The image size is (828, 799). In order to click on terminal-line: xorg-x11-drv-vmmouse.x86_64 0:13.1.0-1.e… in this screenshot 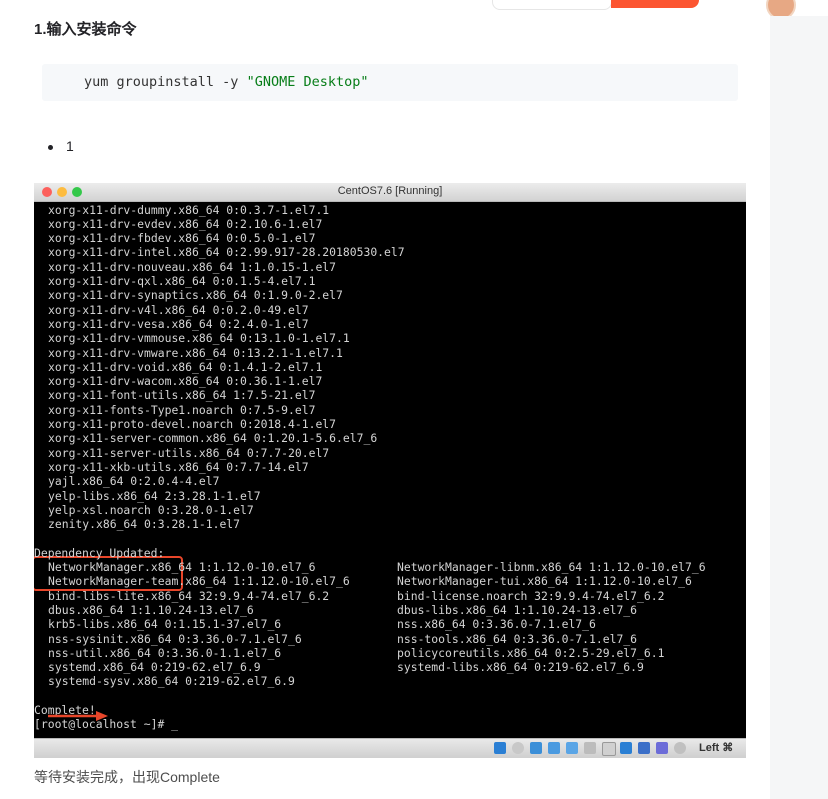, I will do `click(199, 338)`.